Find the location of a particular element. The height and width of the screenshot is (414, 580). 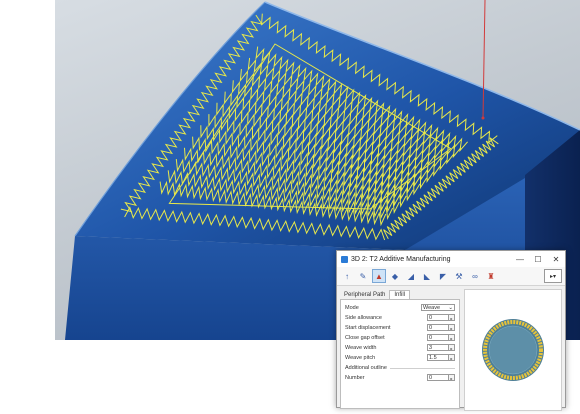

toolpath4-tool-icon: ◤ is located at coordinates (443, 276).